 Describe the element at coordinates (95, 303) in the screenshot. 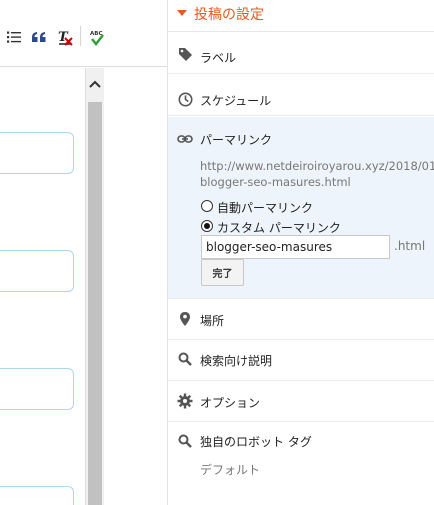

I see `scrollbar-thumb` at that location.